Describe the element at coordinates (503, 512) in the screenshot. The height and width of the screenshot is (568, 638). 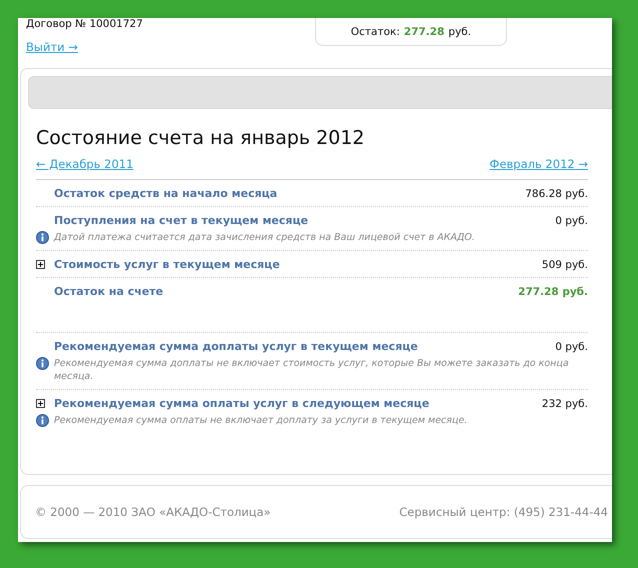
I see `service-phone: Сервисный центр: (495) 231-44-44` at that location.